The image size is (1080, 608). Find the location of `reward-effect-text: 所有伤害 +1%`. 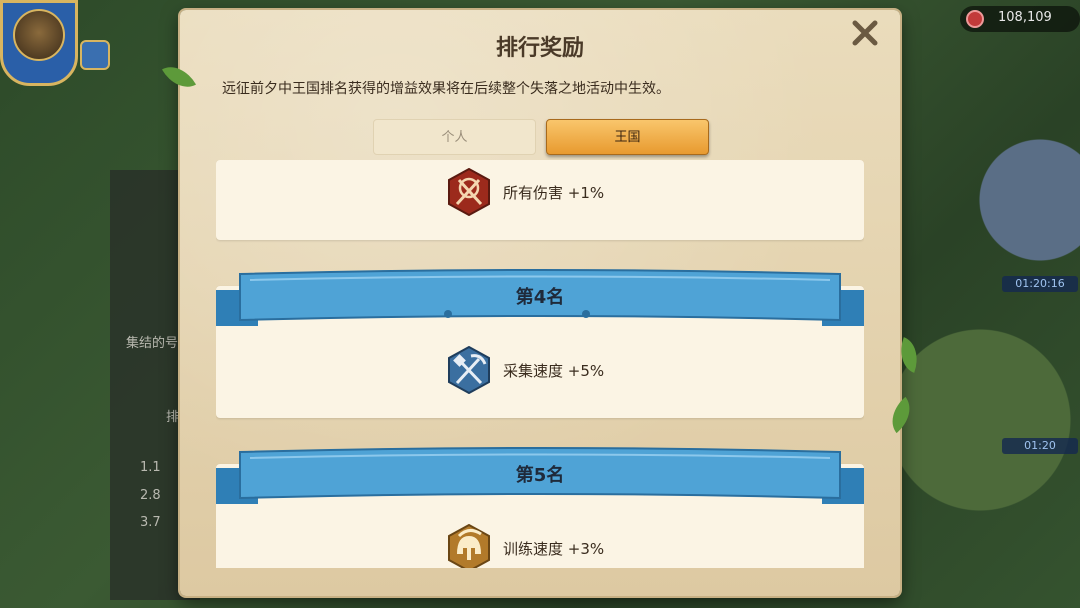

reward-effect-text: 所有伤害 +1% is located at coordinates (554, 193).